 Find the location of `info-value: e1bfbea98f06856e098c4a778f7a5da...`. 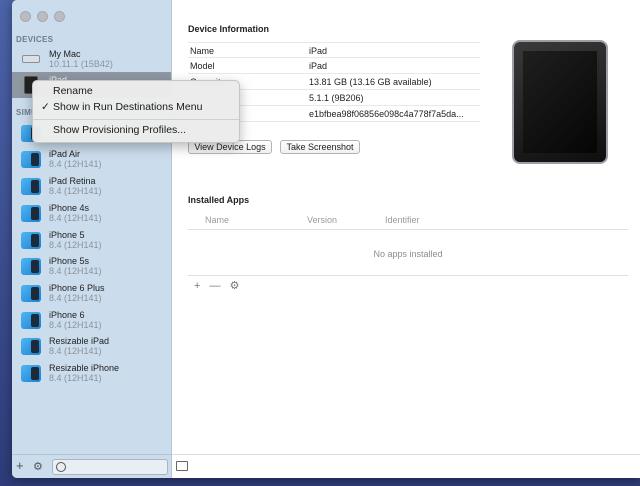

info-value: e1bfbea98f06856e098c4a778f7a5da... is located at coordinates (386, 114).